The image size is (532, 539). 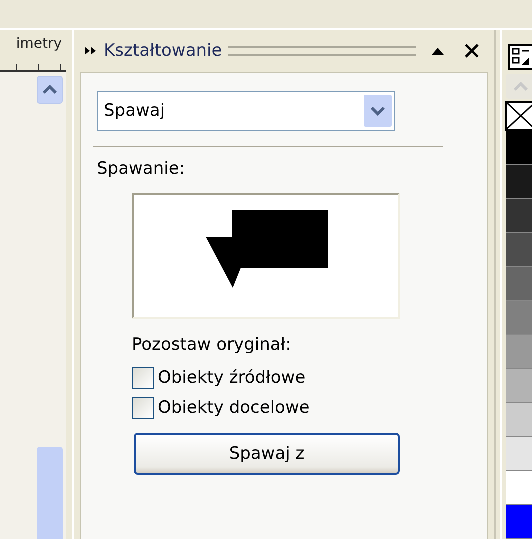 I want to click on ruler-label: imetry, so click(x=39, y=44).